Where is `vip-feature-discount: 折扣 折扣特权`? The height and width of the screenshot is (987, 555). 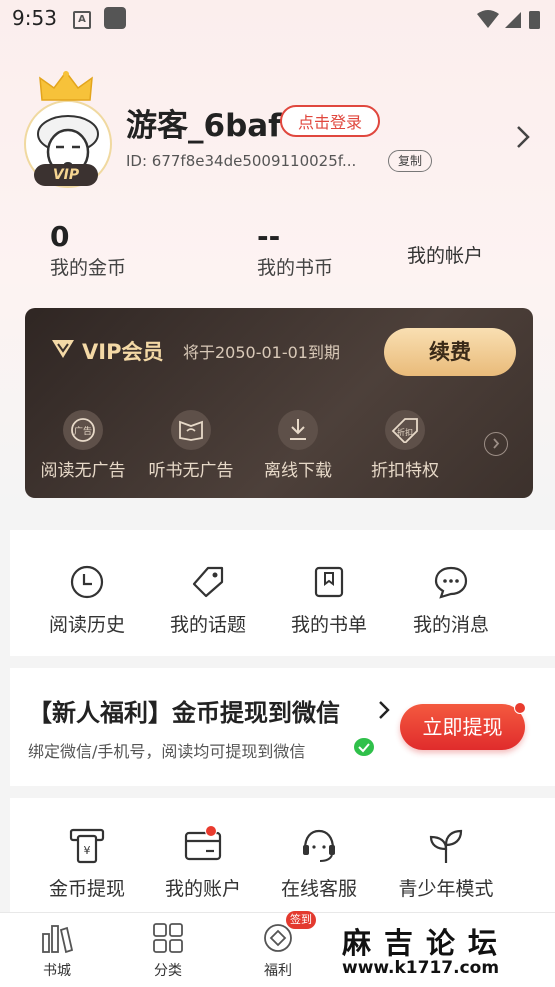
vip-feature-discount: 折扣 折扣特权 is located at coordinates (405, 445).